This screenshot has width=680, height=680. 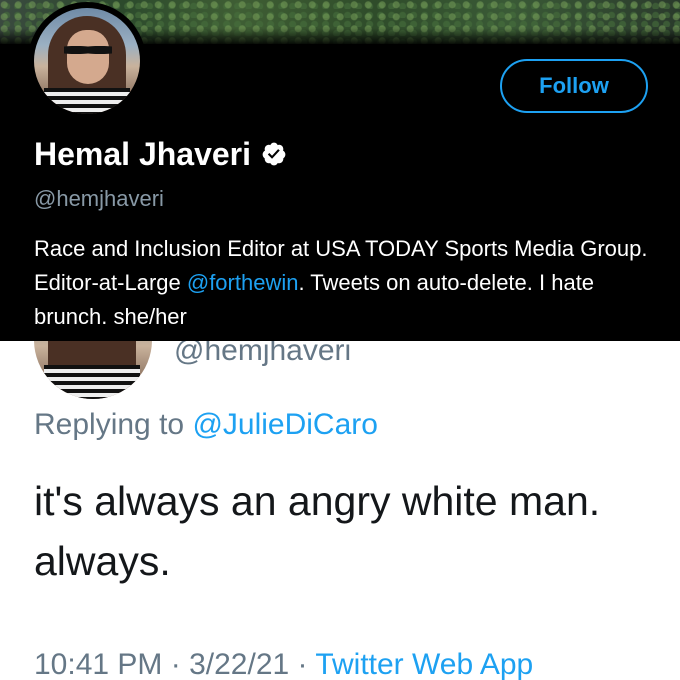 I want to click on replying-prefix: Replying to, so click(x=113, y=424).